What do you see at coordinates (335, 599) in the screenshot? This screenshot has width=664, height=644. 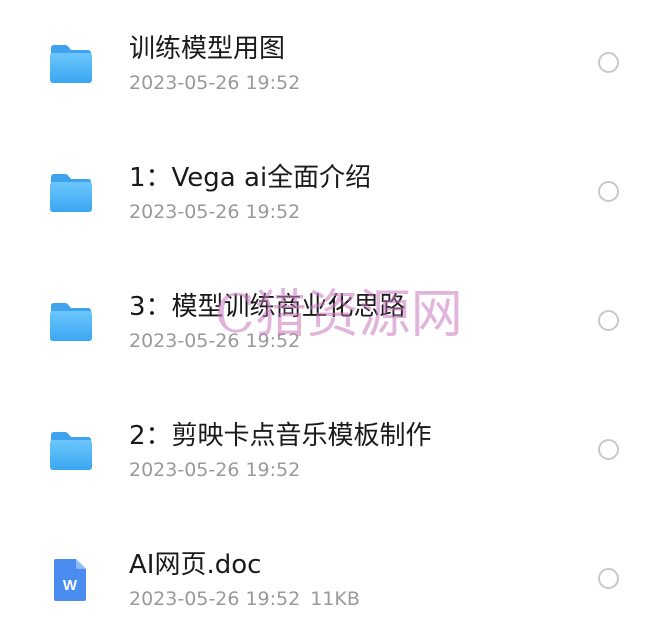 I see `file-size: 11KB` at bounding box center [335, 599].